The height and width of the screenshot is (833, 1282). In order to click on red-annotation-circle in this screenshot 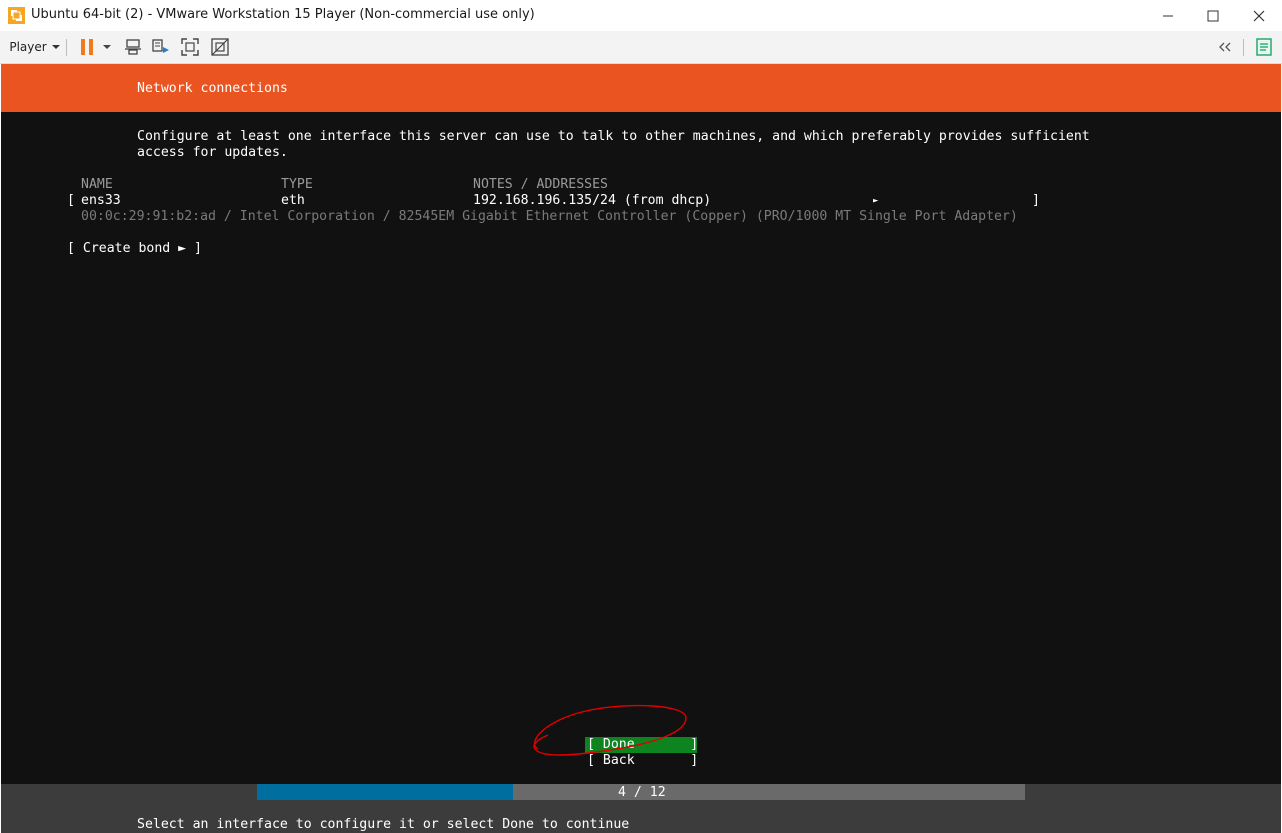, I will do `click(610, 730)`.